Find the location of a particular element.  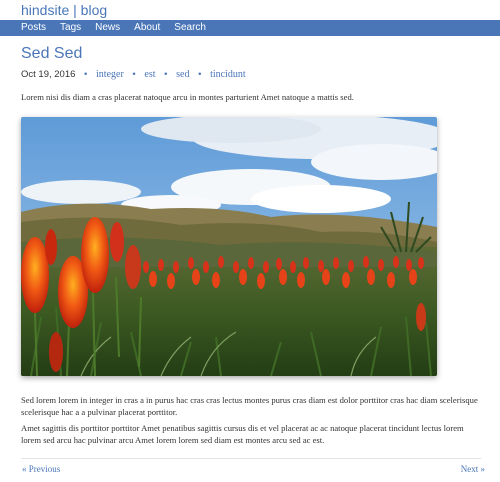

post-pager: « Previous Next » is located at coordinates (253, 470).